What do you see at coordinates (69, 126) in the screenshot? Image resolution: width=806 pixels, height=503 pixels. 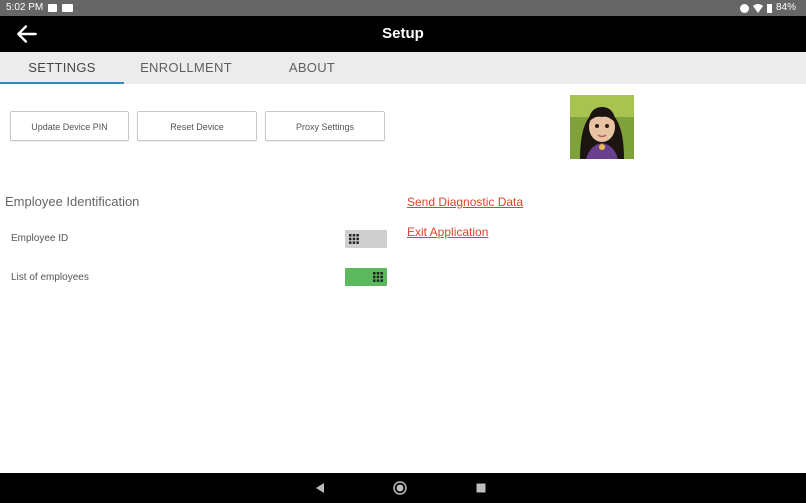 I see `update-device-pin-button: Update Device PIN` at bounding box center [69, 126].